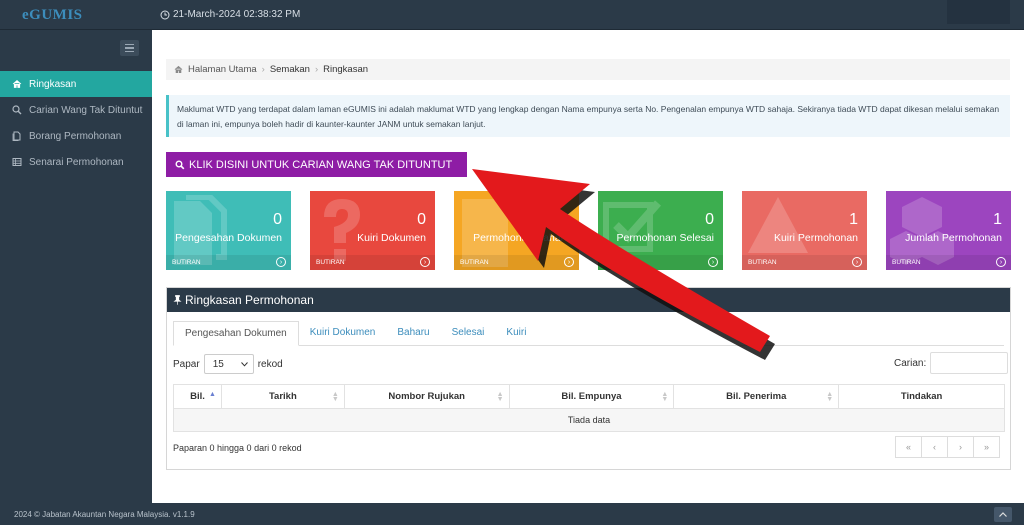 The height and width of the screenshot is (525, 1024). What do you see at coordinates (290, 69) in the screenshot?
I see `breadcrumb-semakan: Semakan` at bounding box center [290, 69].